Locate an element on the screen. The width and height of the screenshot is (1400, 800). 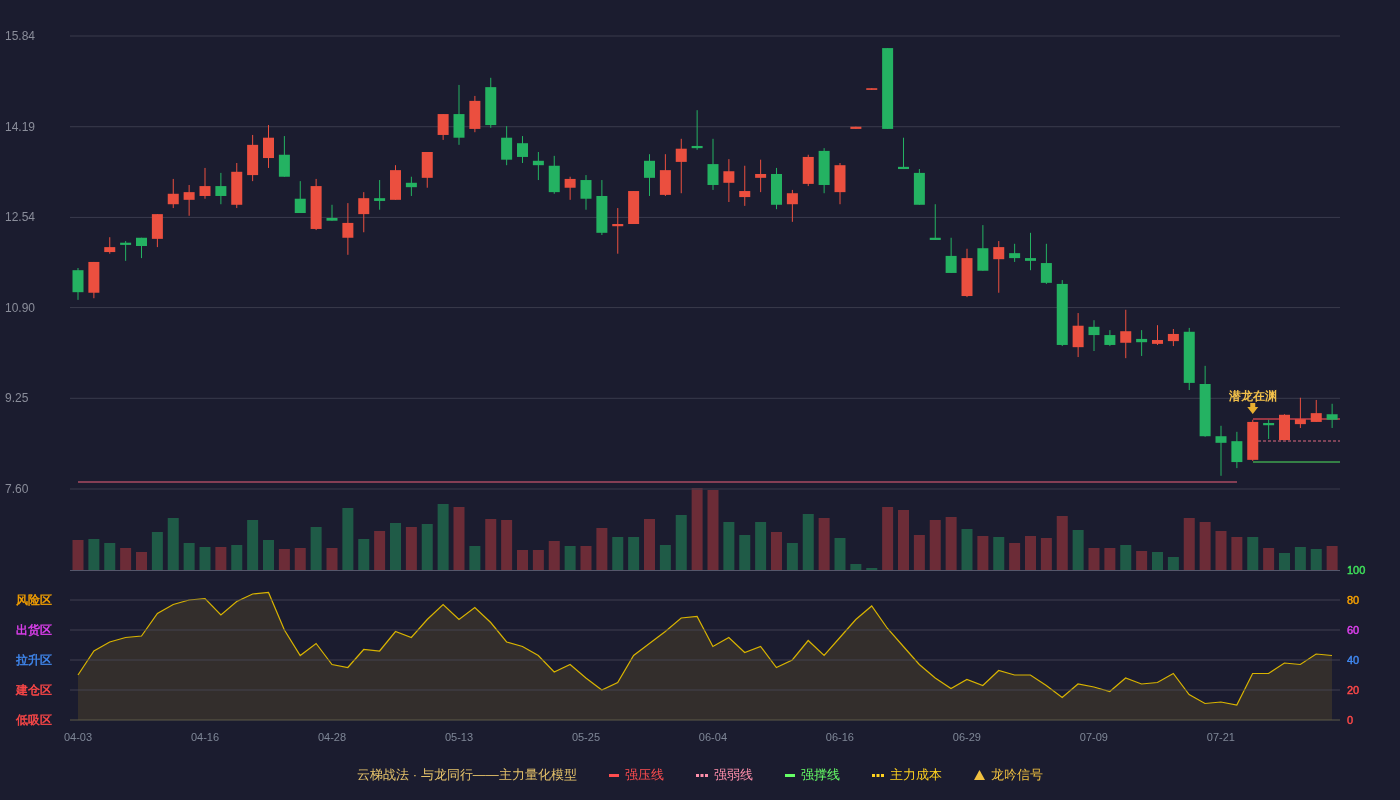
axis-tick-label: 80 is located at coordinates (1353, 600).